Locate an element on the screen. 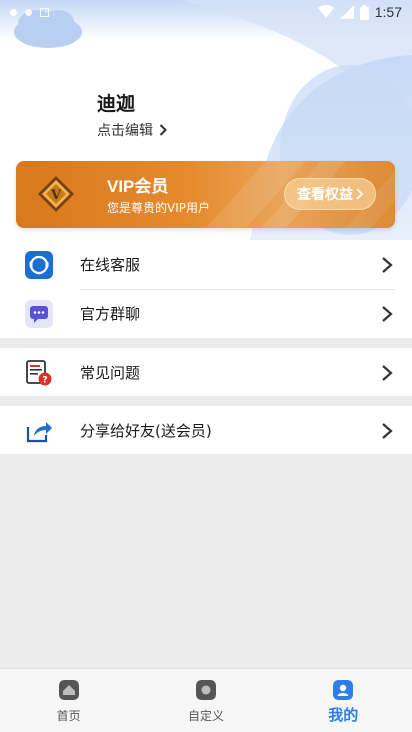 This screenshot has height=732, width=412. battery-icon is located at coordinates (364, 12).